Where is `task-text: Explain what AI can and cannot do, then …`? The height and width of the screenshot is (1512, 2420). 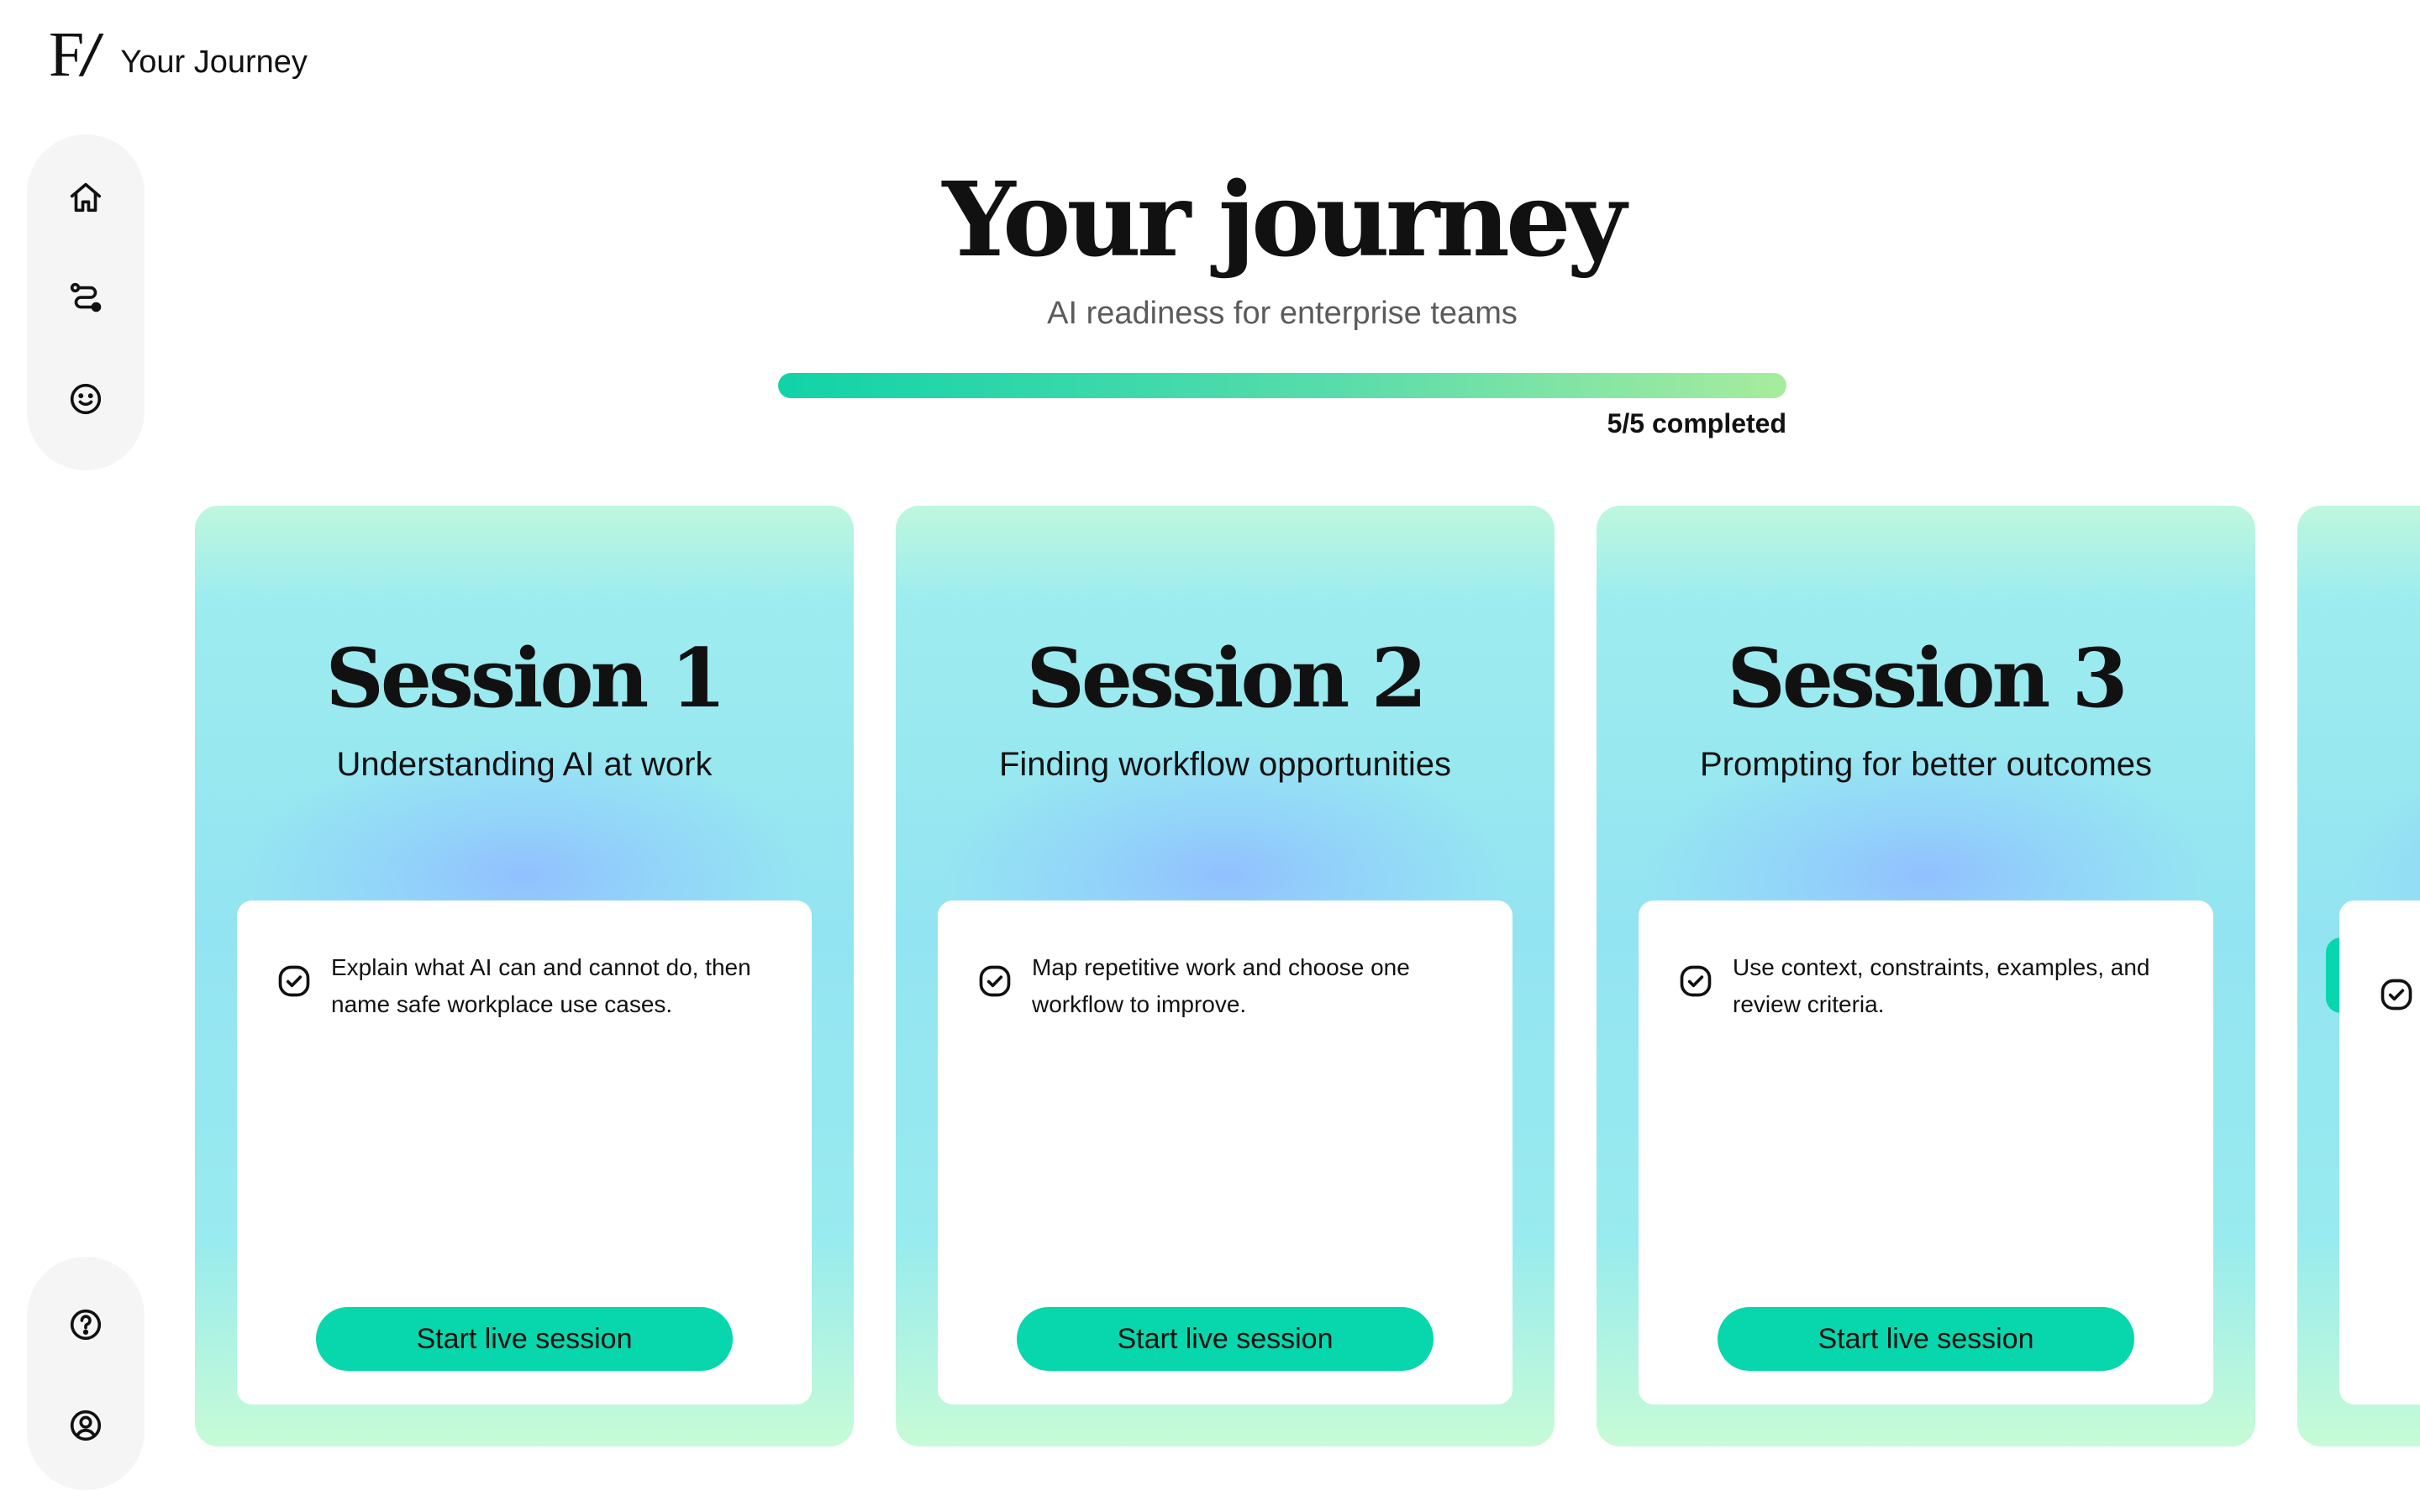
task-text: Explain what AI can and cannot do, then … is located at coordinates (541, 985).